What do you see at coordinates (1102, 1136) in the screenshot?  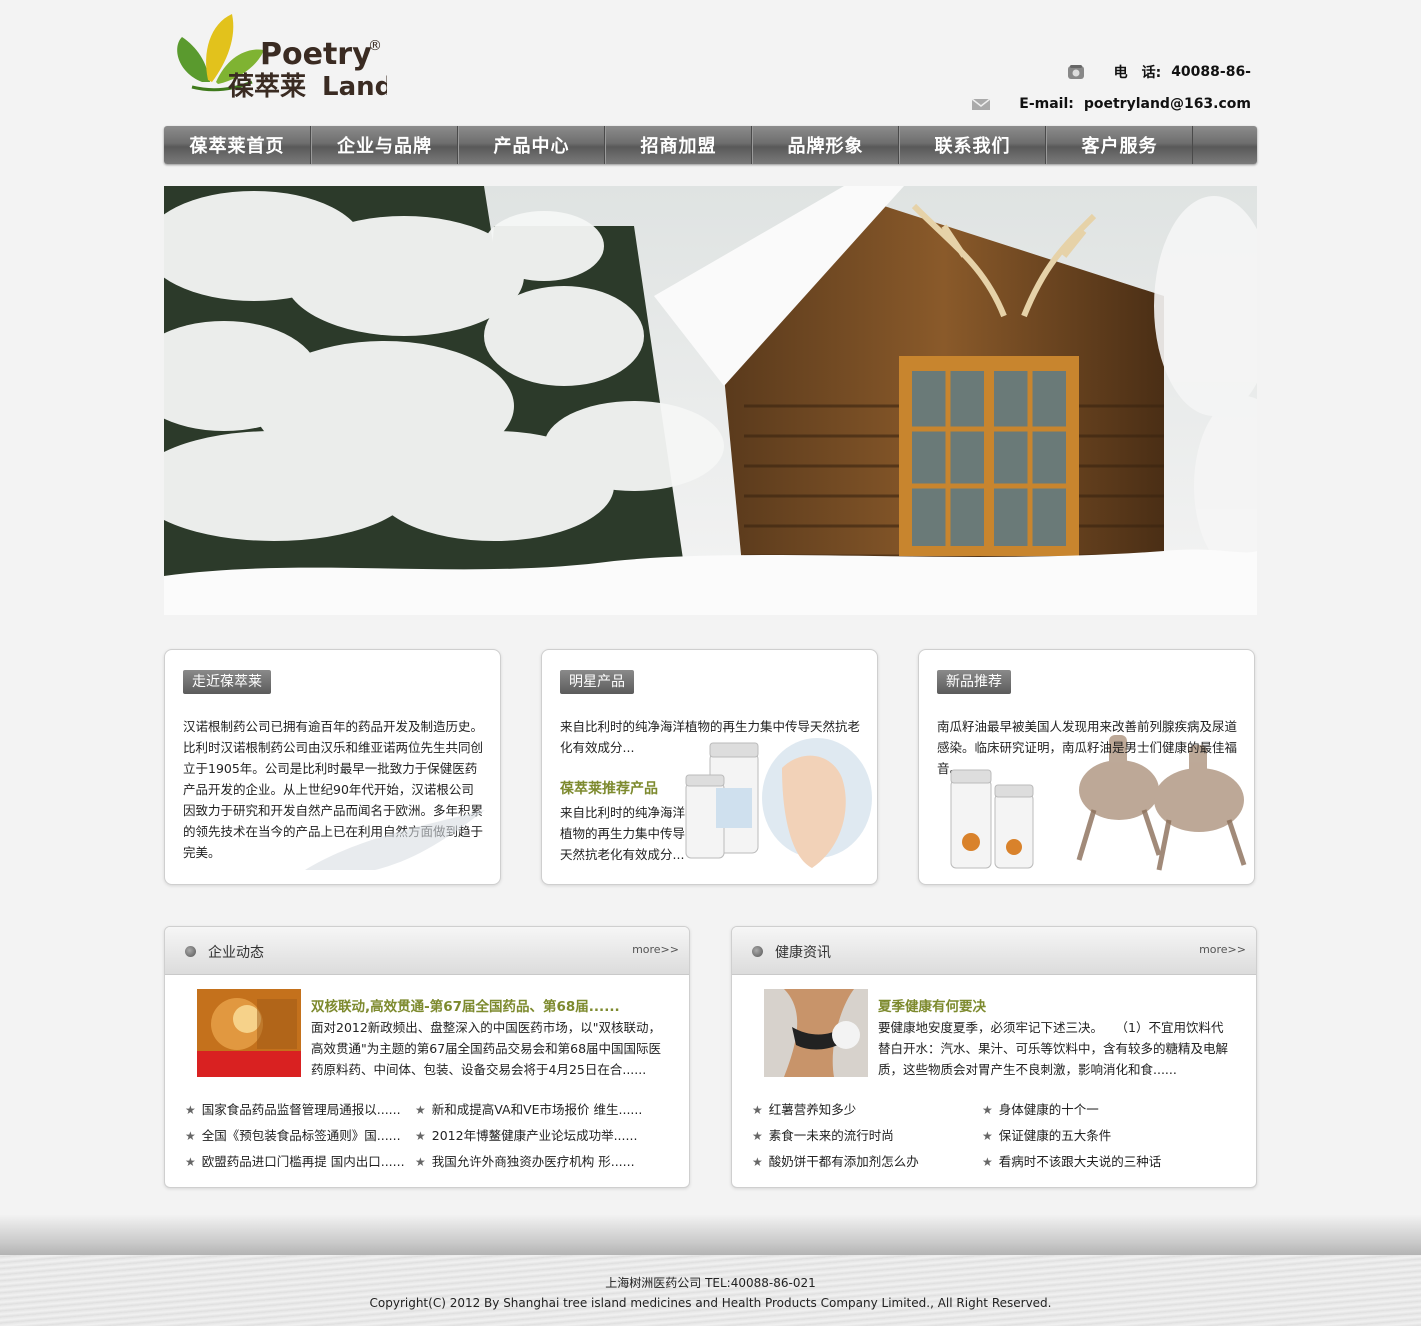 I see `list-item: ★ 保证健康的五大条件` at bounding box center [1102, 1136].